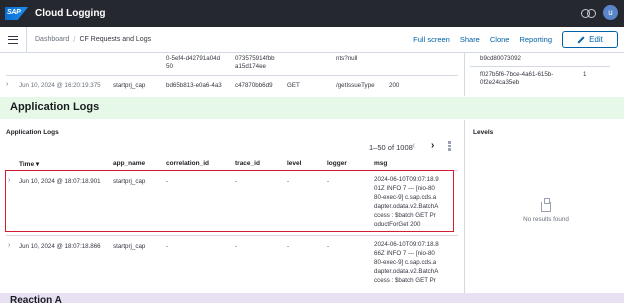 Image resolution: width=624 pixels, height=303 pixels. What do you see at coordinates (312, 108) in the screenshot?
I see `application-logs-section-header: Application Logs` at bounding box center [312, 108].